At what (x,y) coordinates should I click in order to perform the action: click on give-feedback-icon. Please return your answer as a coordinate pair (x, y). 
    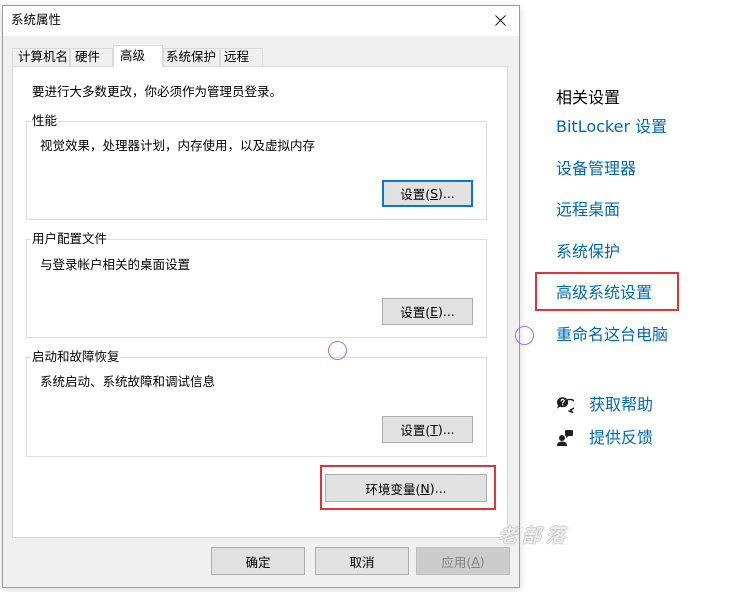
    Looking at the image, I should click on (565, 438).